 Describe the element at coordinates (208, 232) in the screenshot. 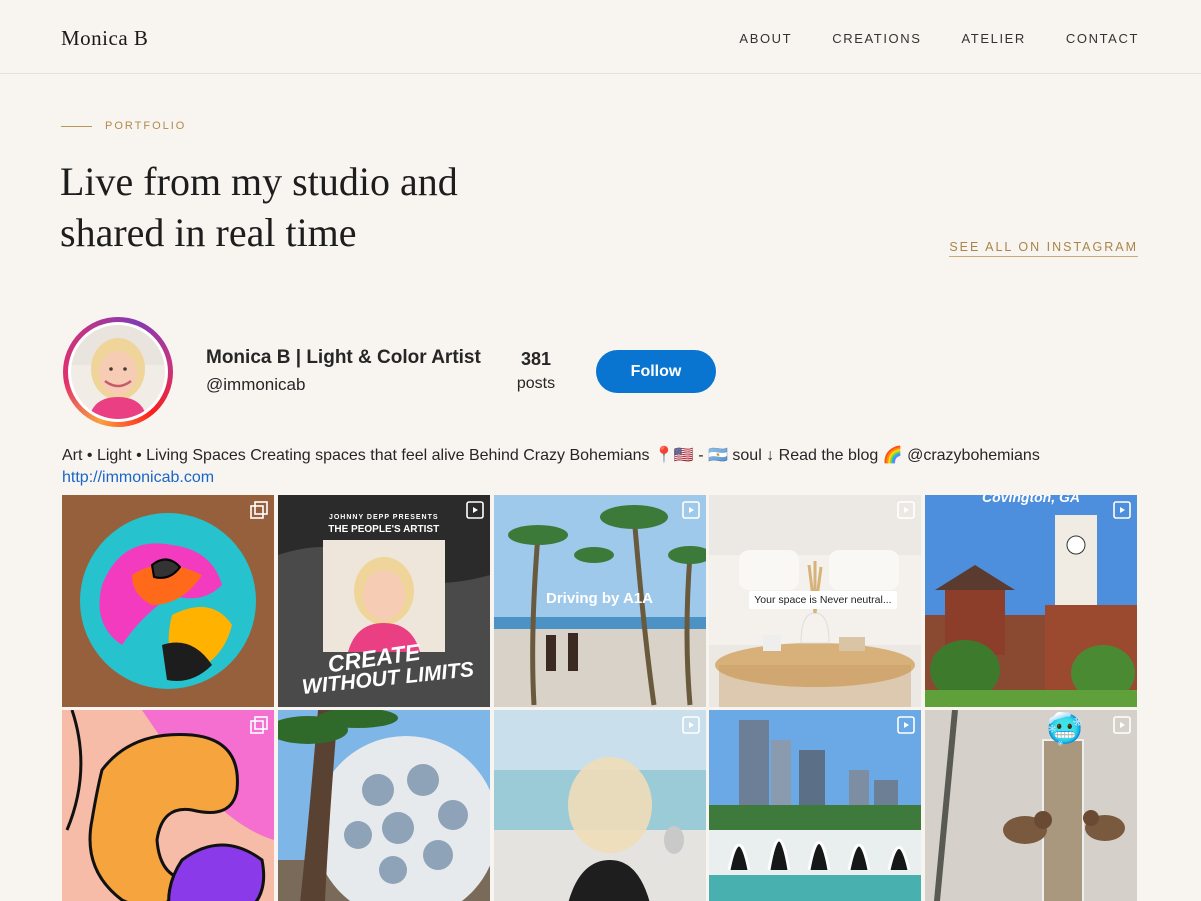

I see `title-line-2: shared in real time` at that location.